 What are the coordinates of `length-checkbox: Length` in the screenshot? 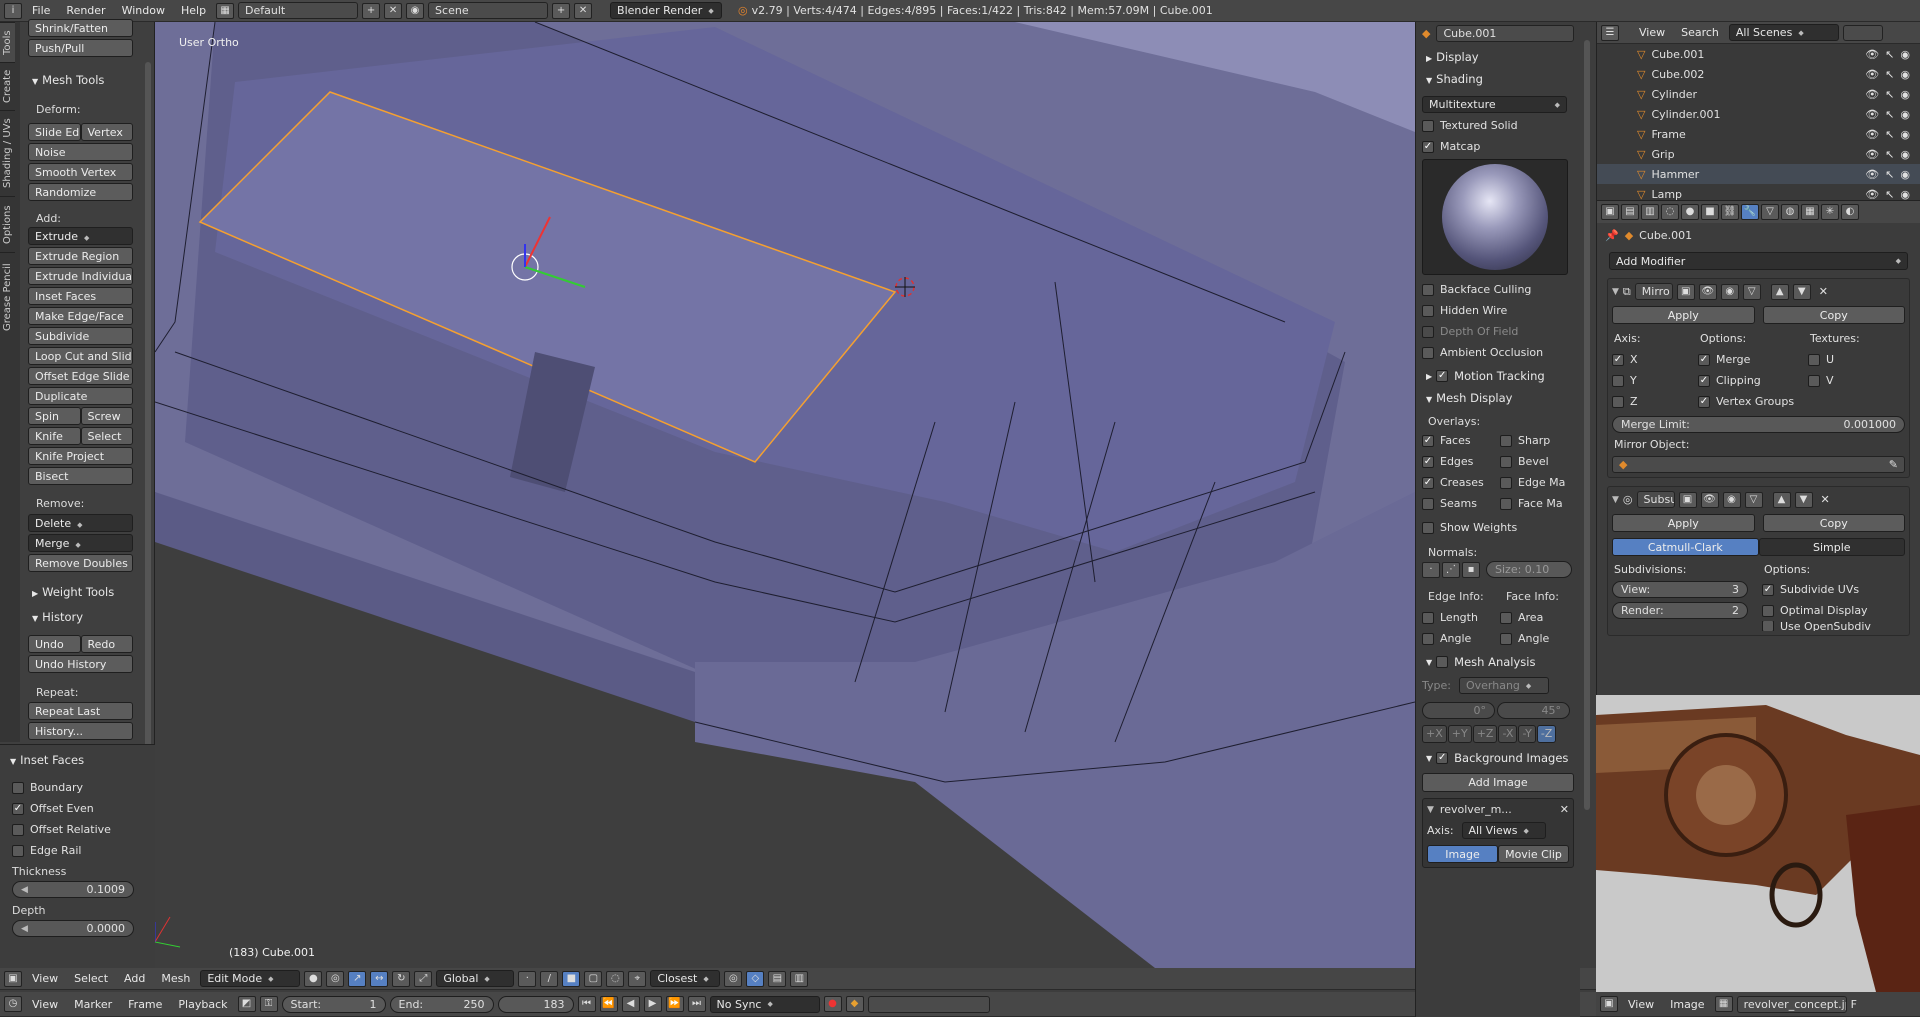 It's located at (1461, 617).